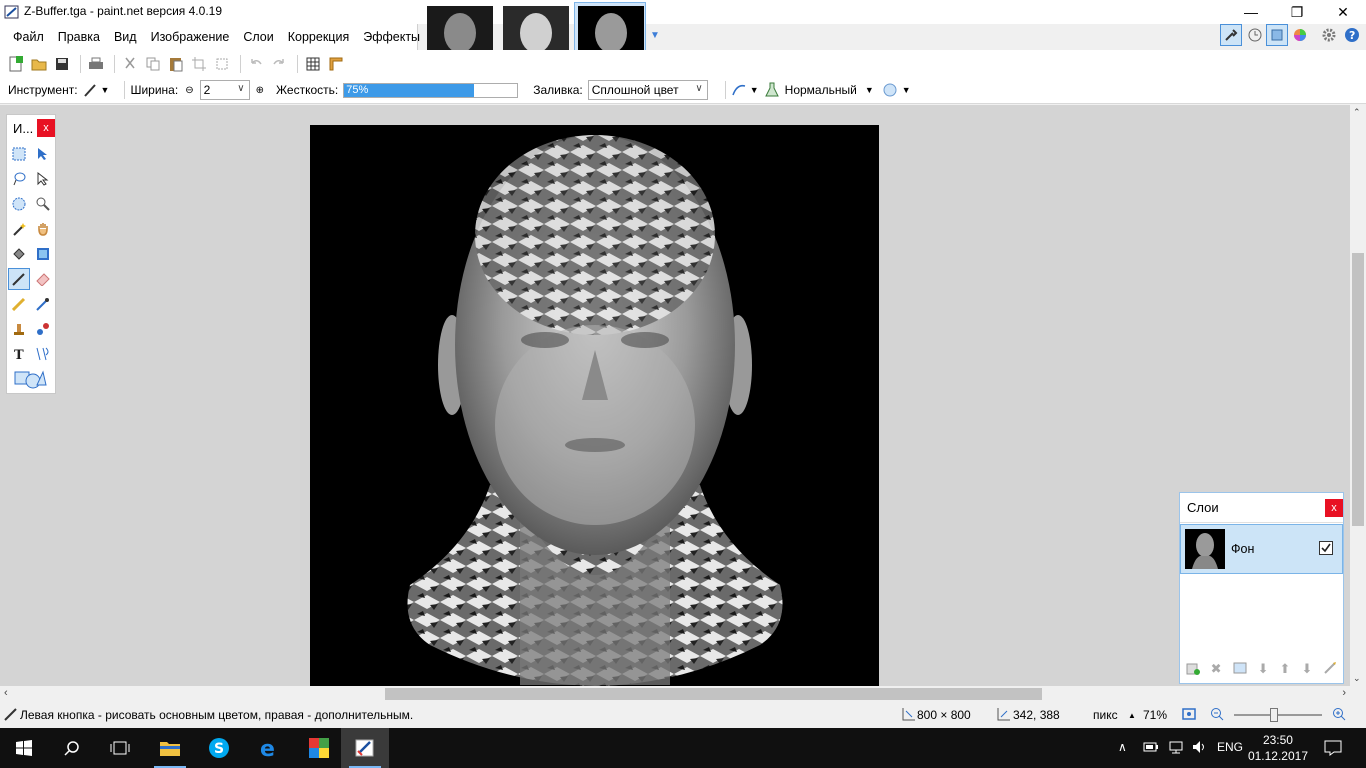  Describe the element at coordinates (279, 64) in the screenshot. I see `redo-icon` at that location.